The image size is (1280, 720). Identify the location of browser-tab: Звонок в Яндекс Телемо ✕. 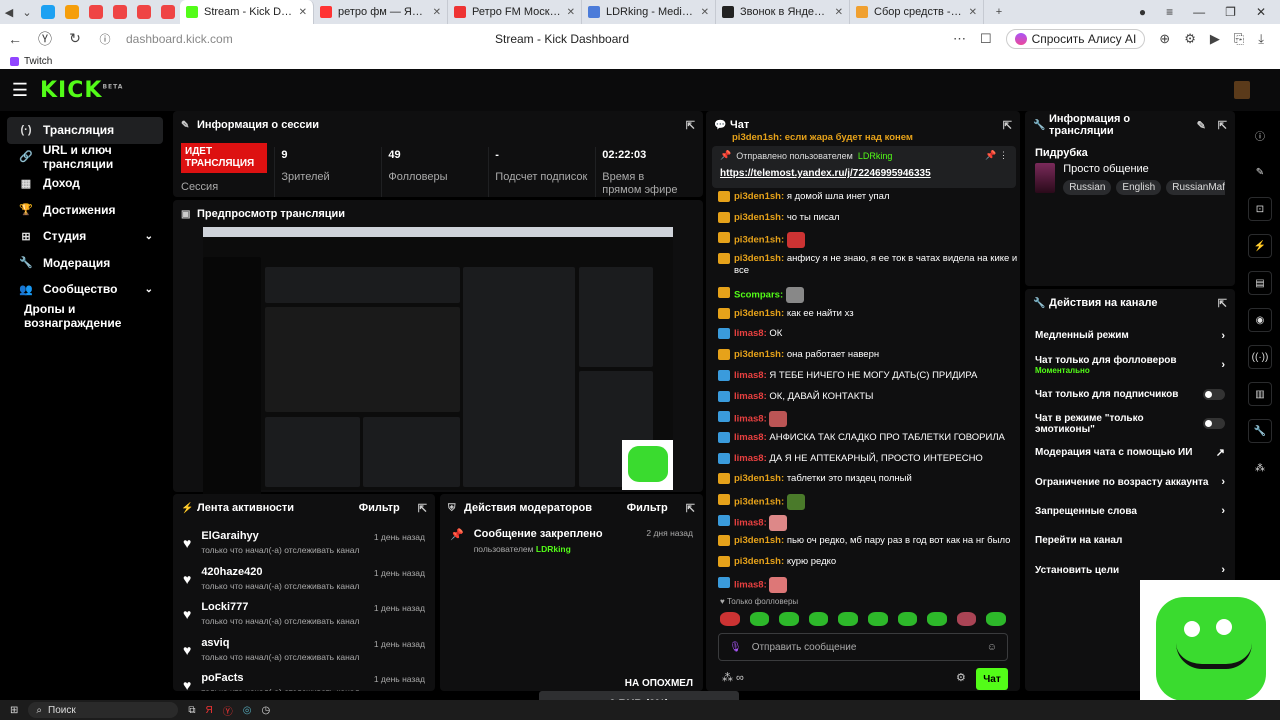
(783, 12).